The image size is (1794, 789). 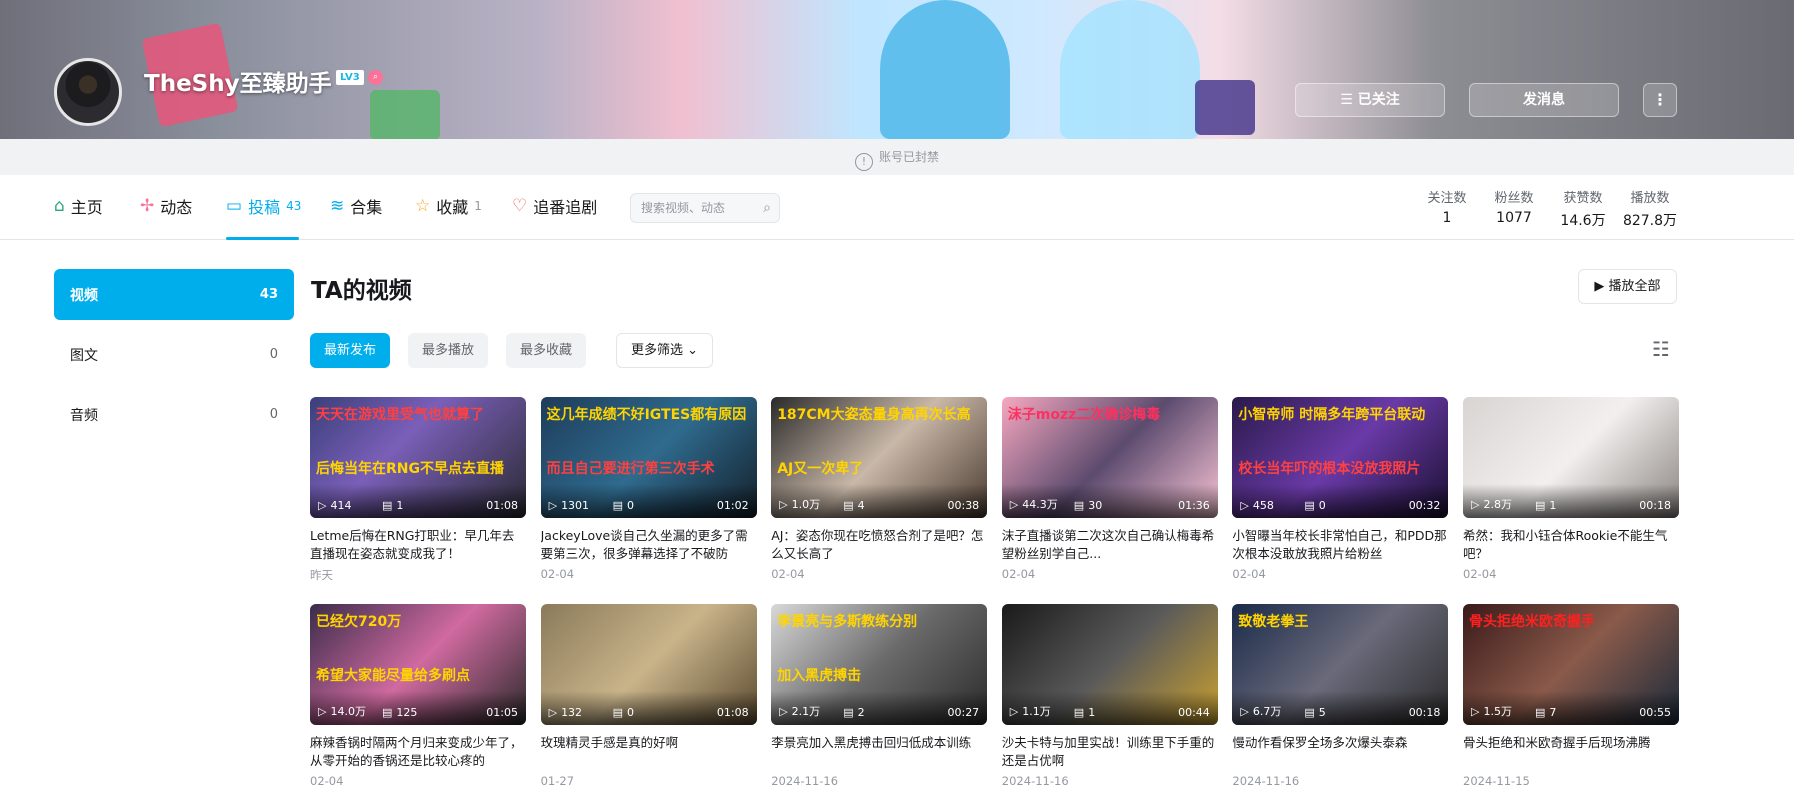 I want to click on video-thumbnail: 已经欠720万 希望大家能尽量给多刷点 ▷ 14.0万 ▤ 125 01:05, so click(x=418, y=664).